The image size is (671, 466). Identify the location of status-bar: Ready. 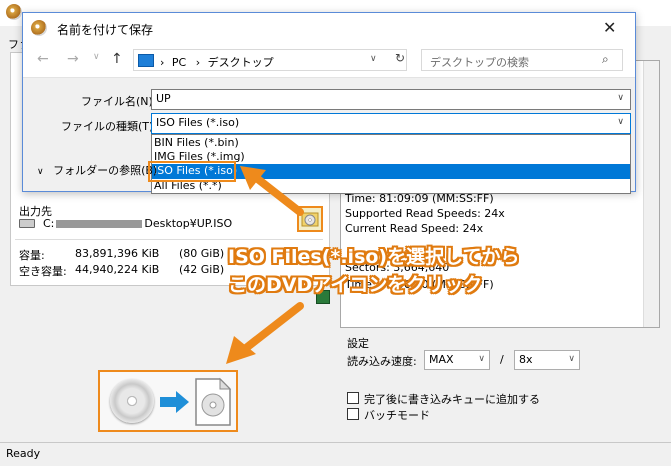
(335, 454).